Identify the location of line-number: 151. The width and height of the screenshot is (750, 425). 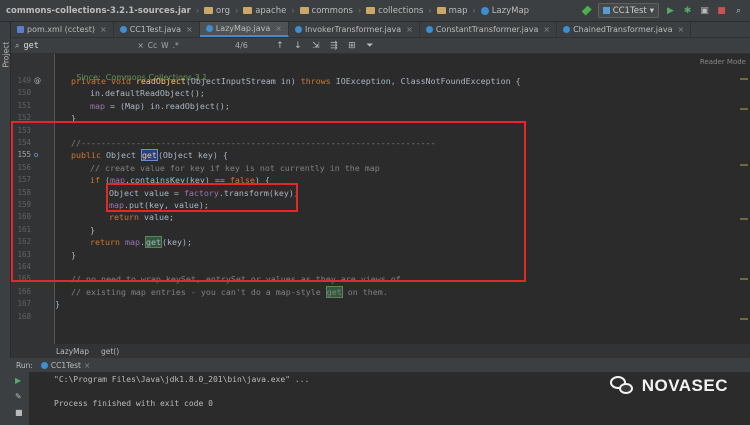
(24, 105).